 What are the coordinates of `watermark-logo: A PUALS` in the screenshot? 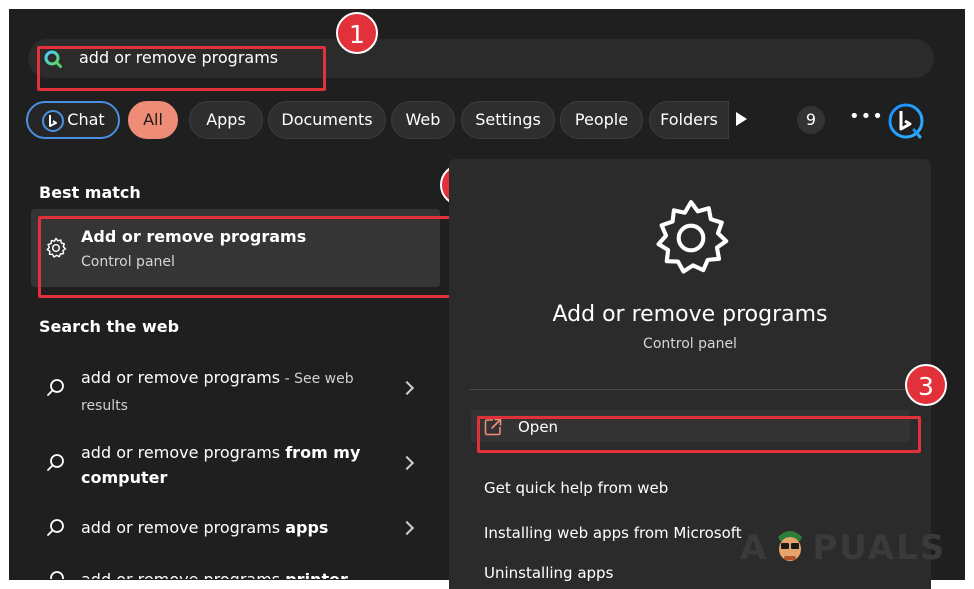 It's located at (843, 545).